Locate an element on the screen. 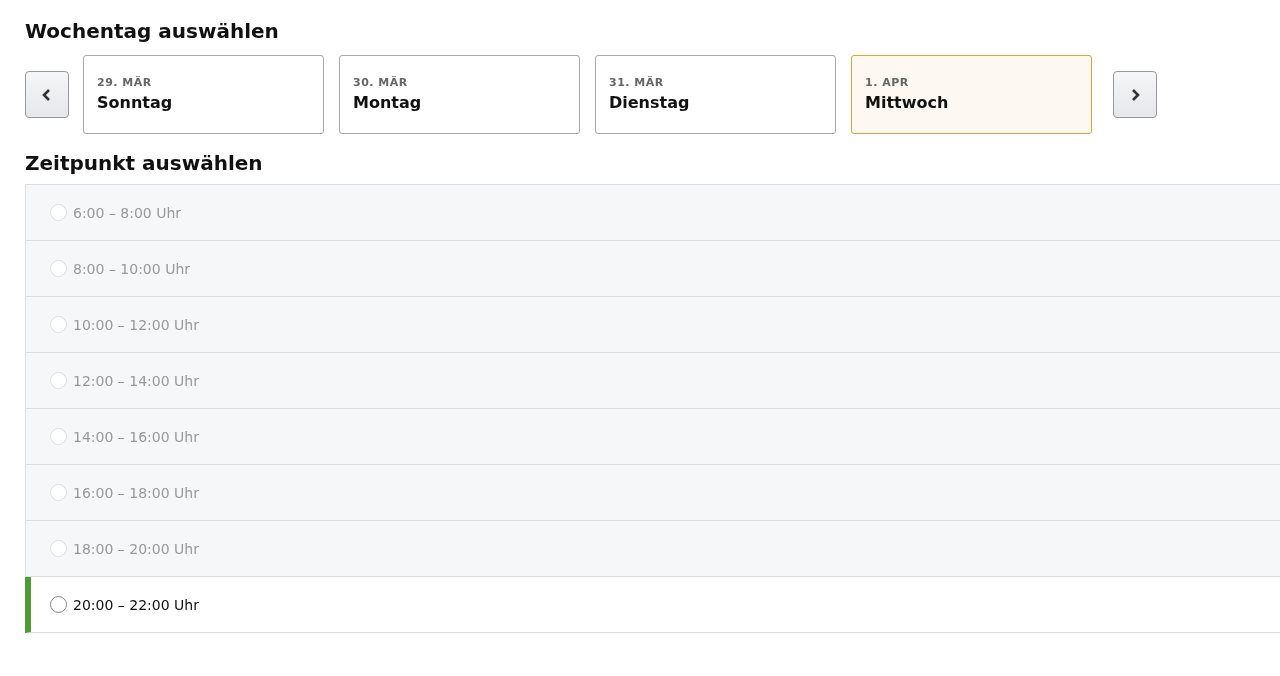 The image size is (1280, 676). day-date: 30. MÄR is located at coordinates (381, 82).